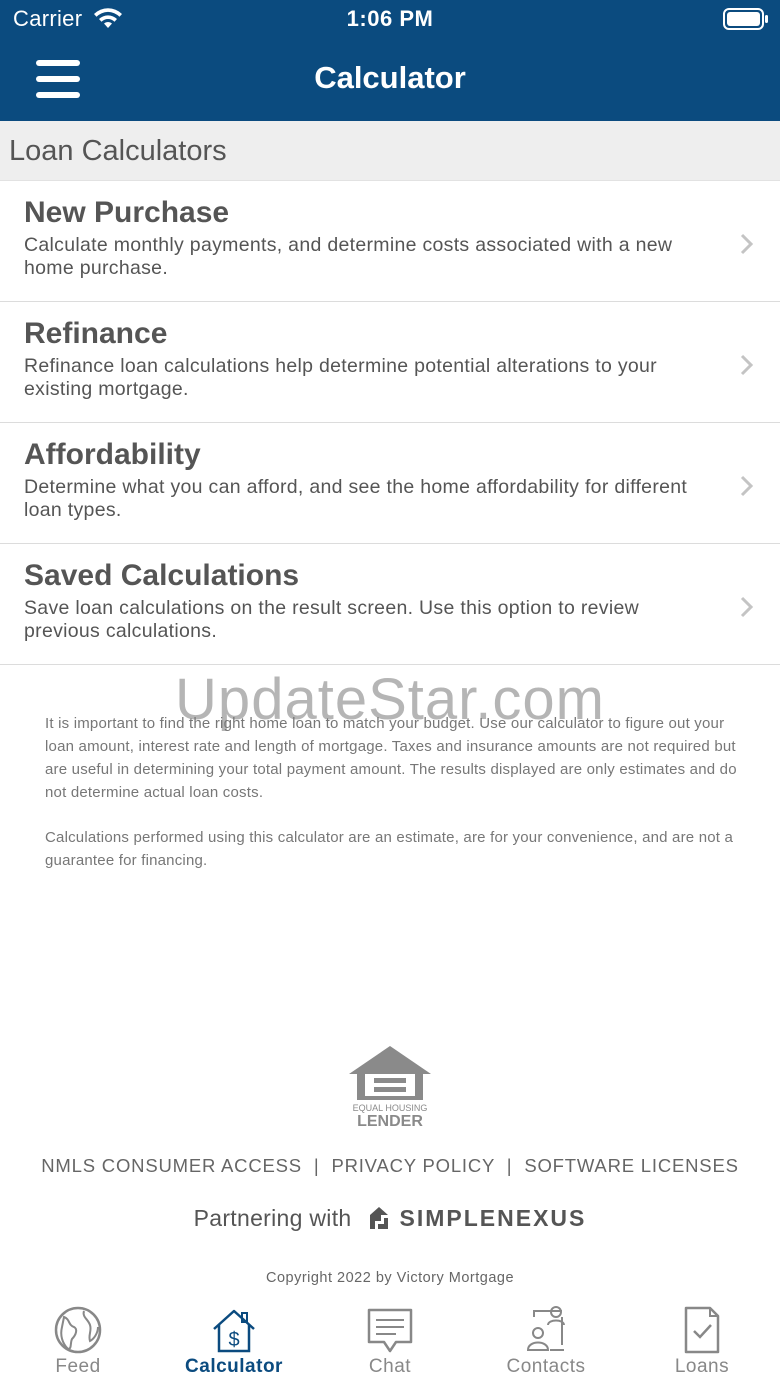  Describe the element at coordinates (78, 1366) in the screenshot. I see `tab-label: Feed` at that location.